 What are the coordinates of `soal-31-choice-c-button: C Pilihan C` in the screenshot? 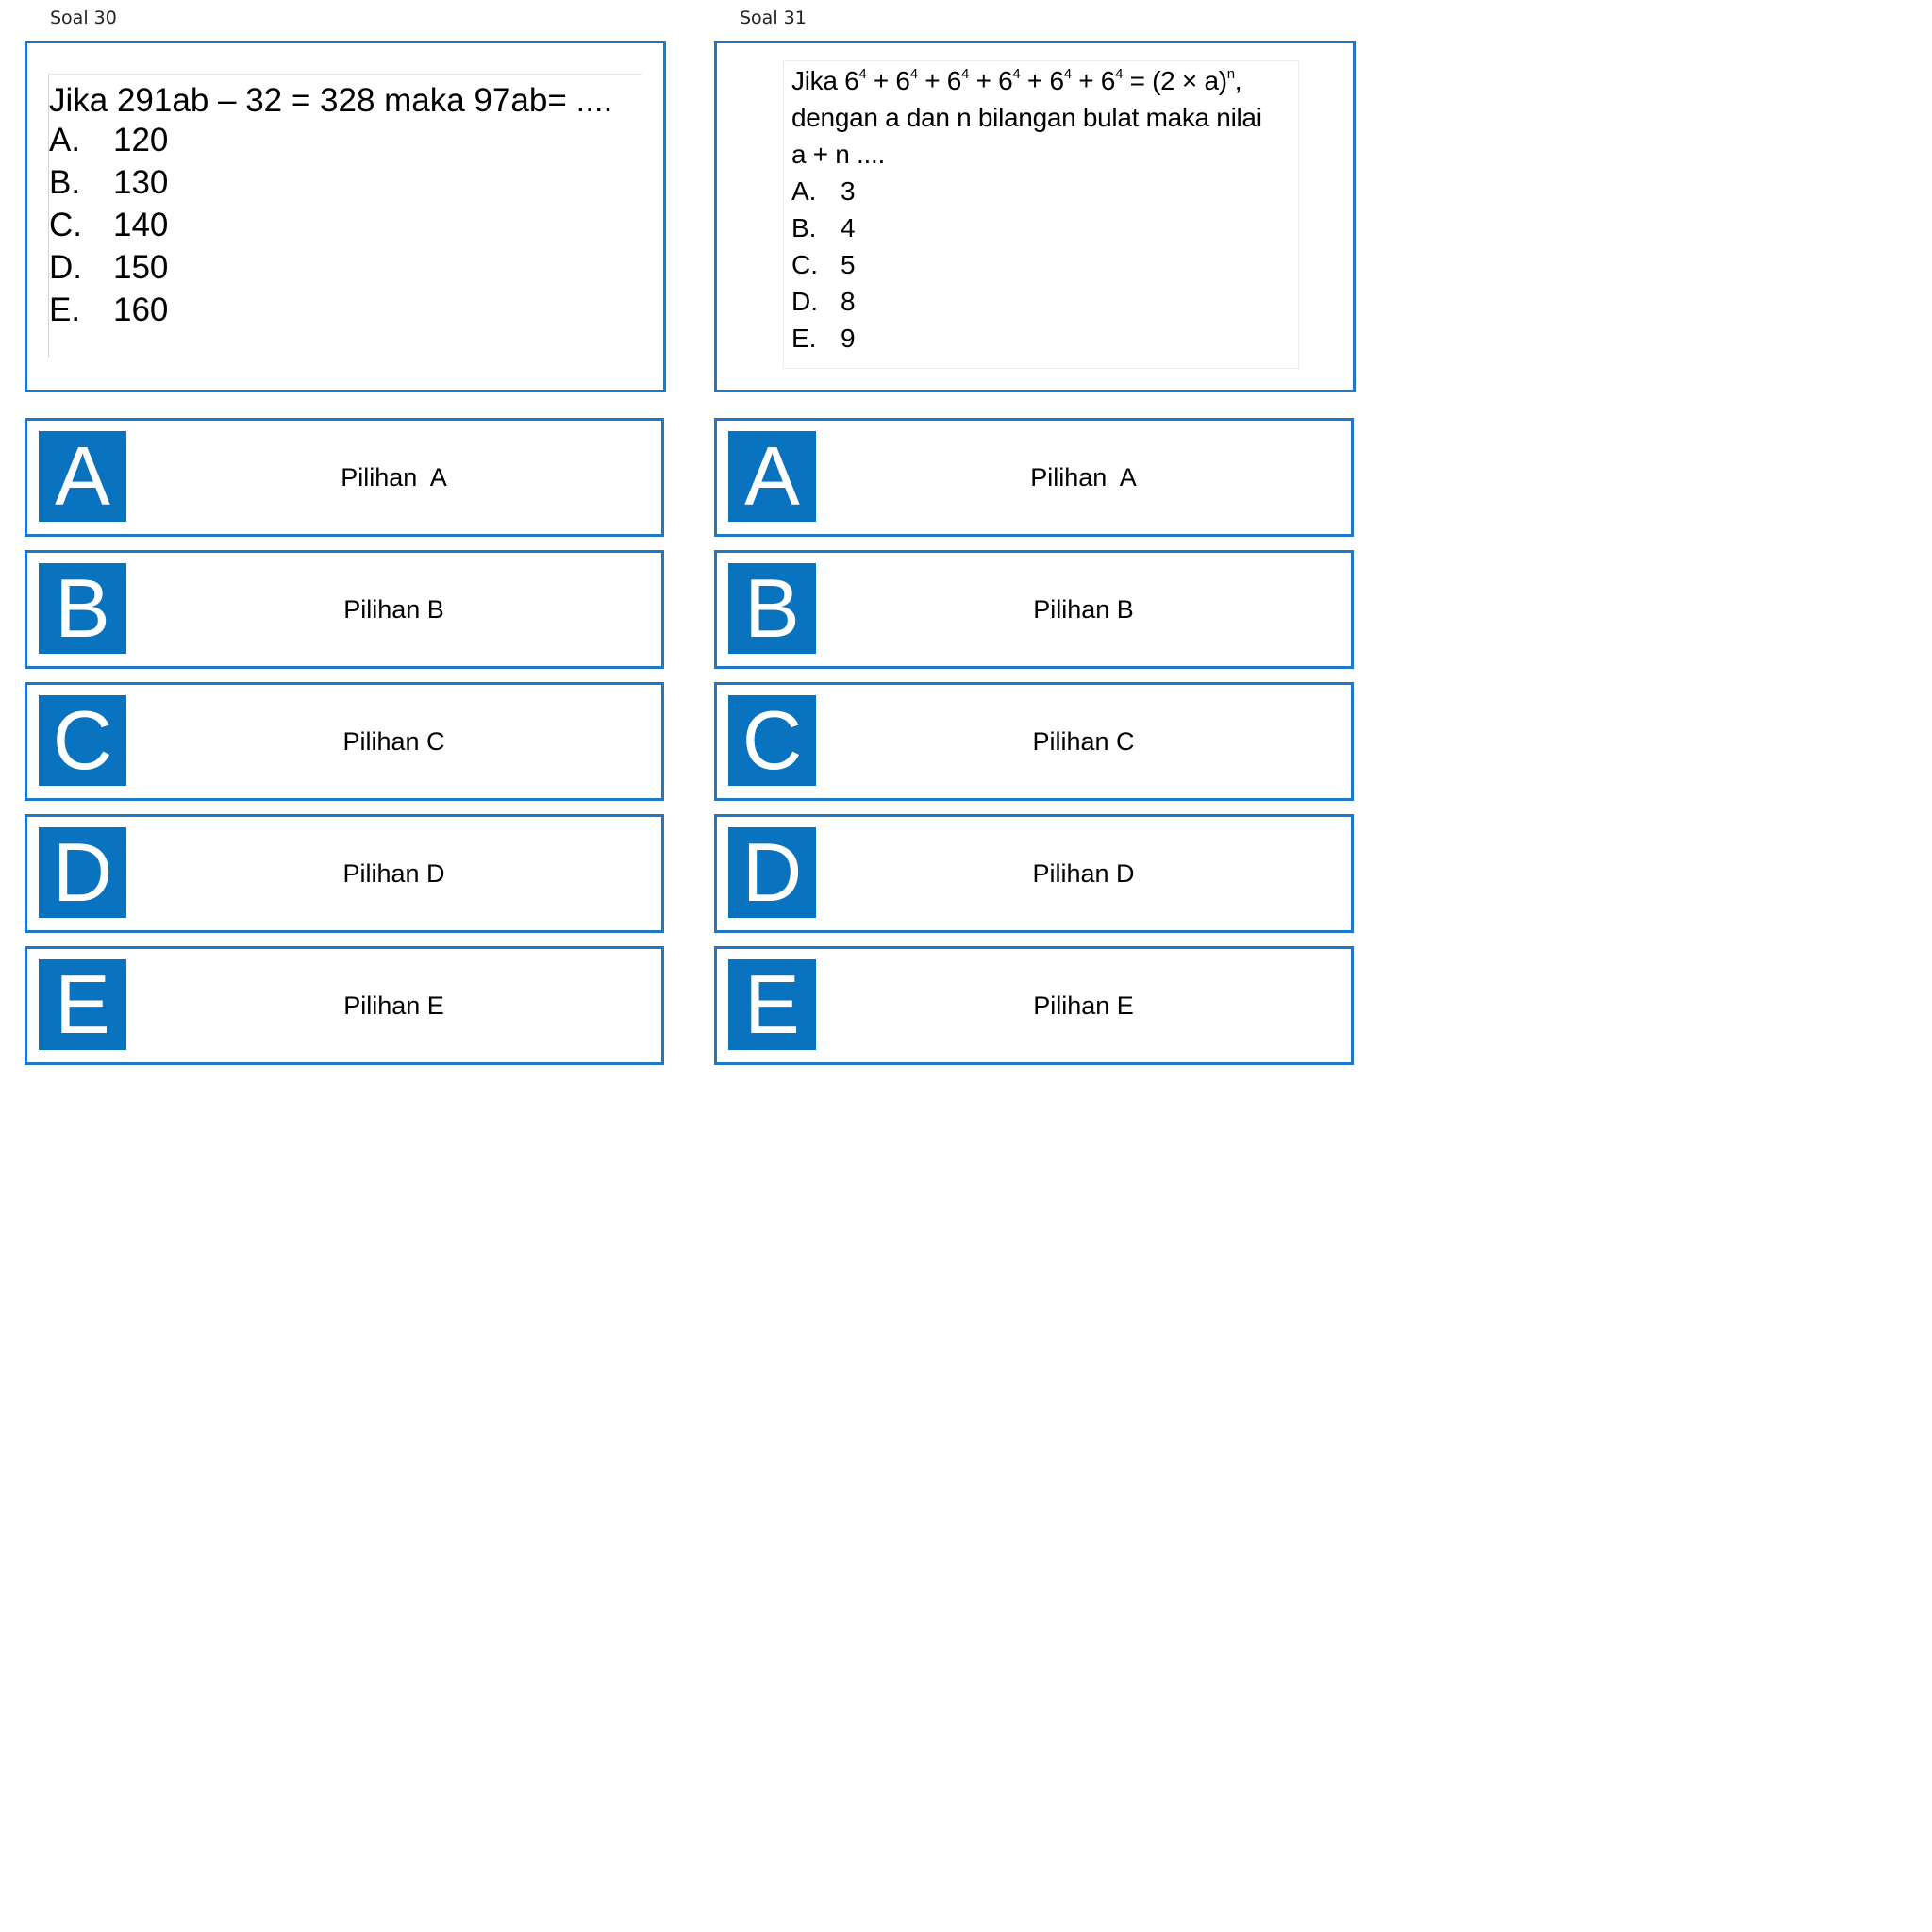 It's located at (1034, 741).